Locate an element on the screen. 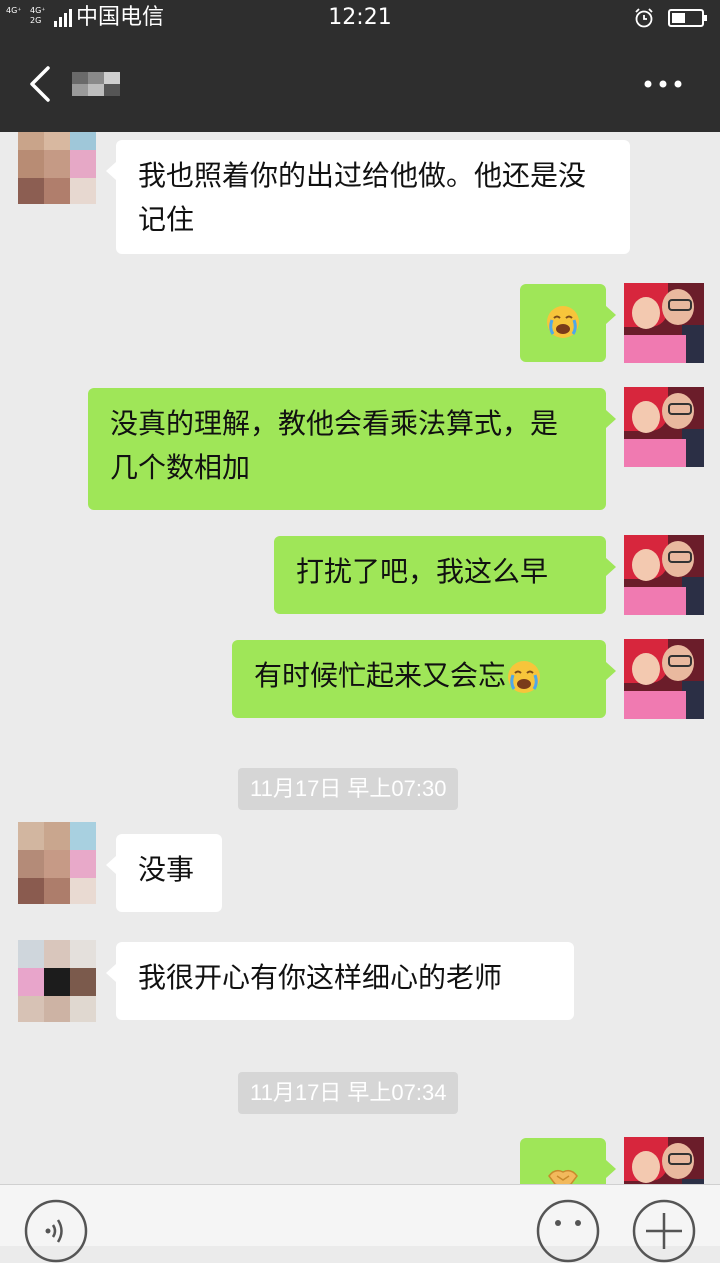 The height and width of the screenshot is (1263, 720). plus-icon is located at coordinates (664, 1231).